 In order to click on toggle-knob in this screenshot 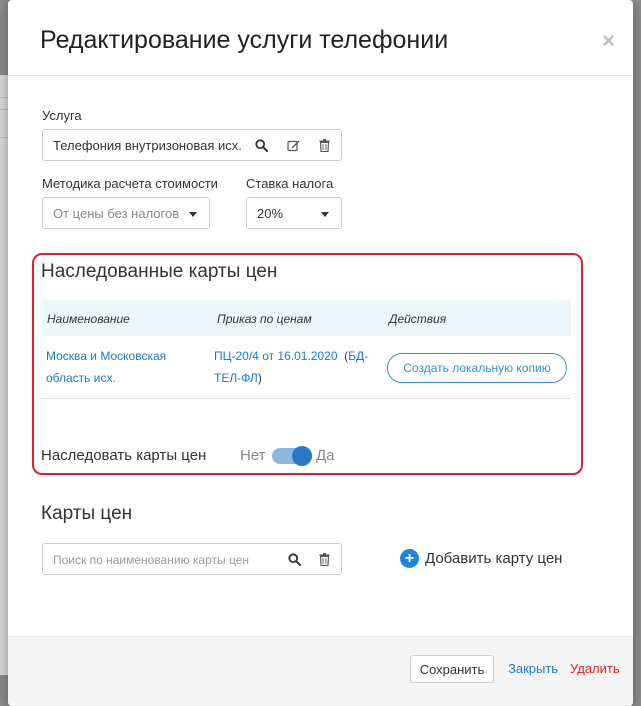, I will do `click(302, 456)`.